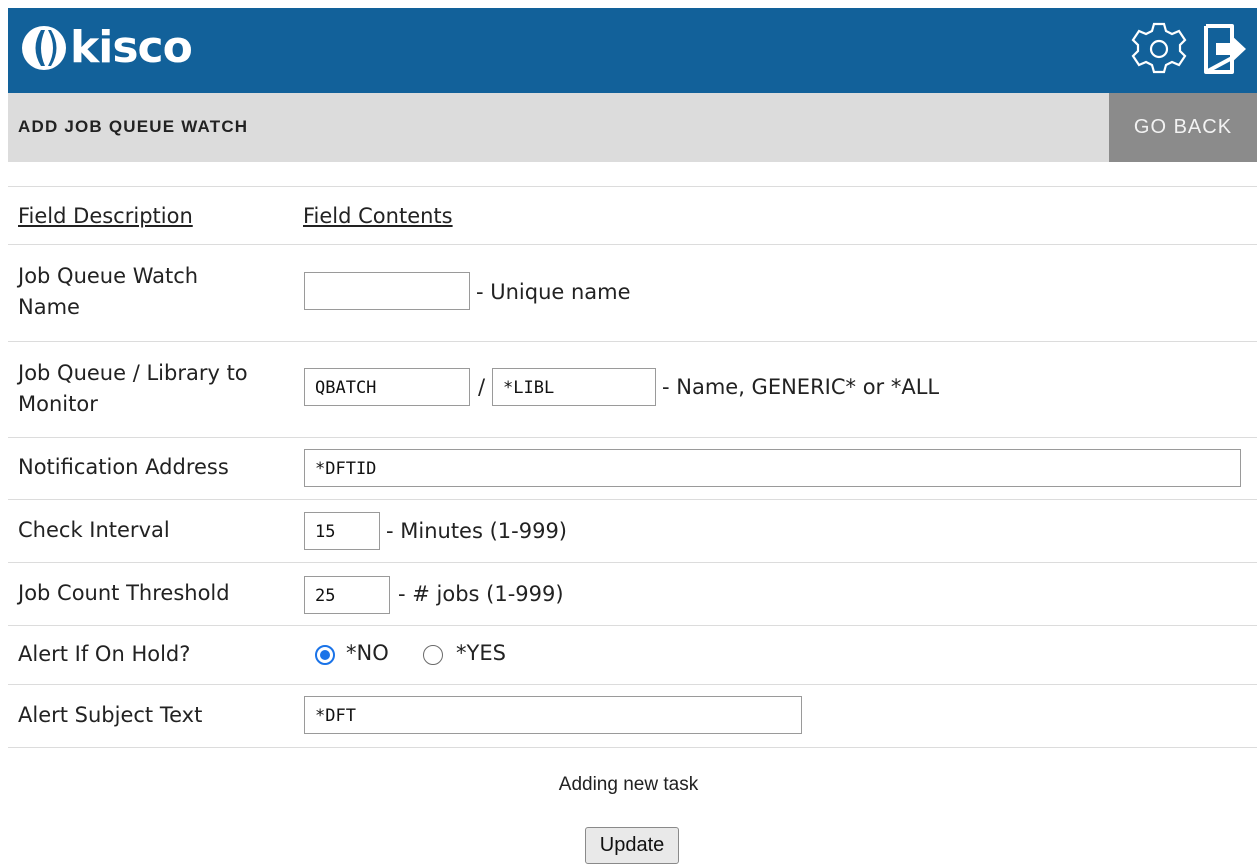 Image resolution: width=1257 pixels, height=865 pixels. Describe the element at coordinates (632, 654) in the screenshot. I see `alert-hold-row: Alert If On Hold? *NO *YES` at that location.